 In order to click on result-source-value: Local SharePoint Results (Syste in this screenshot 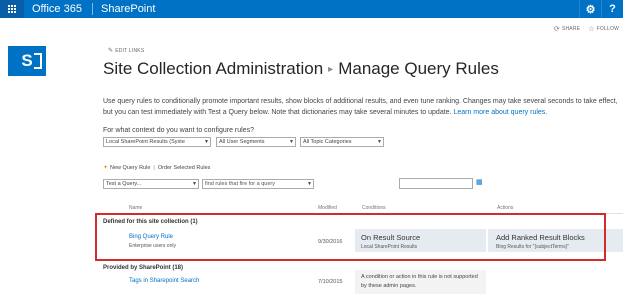, I will do `click(145, 142)`.